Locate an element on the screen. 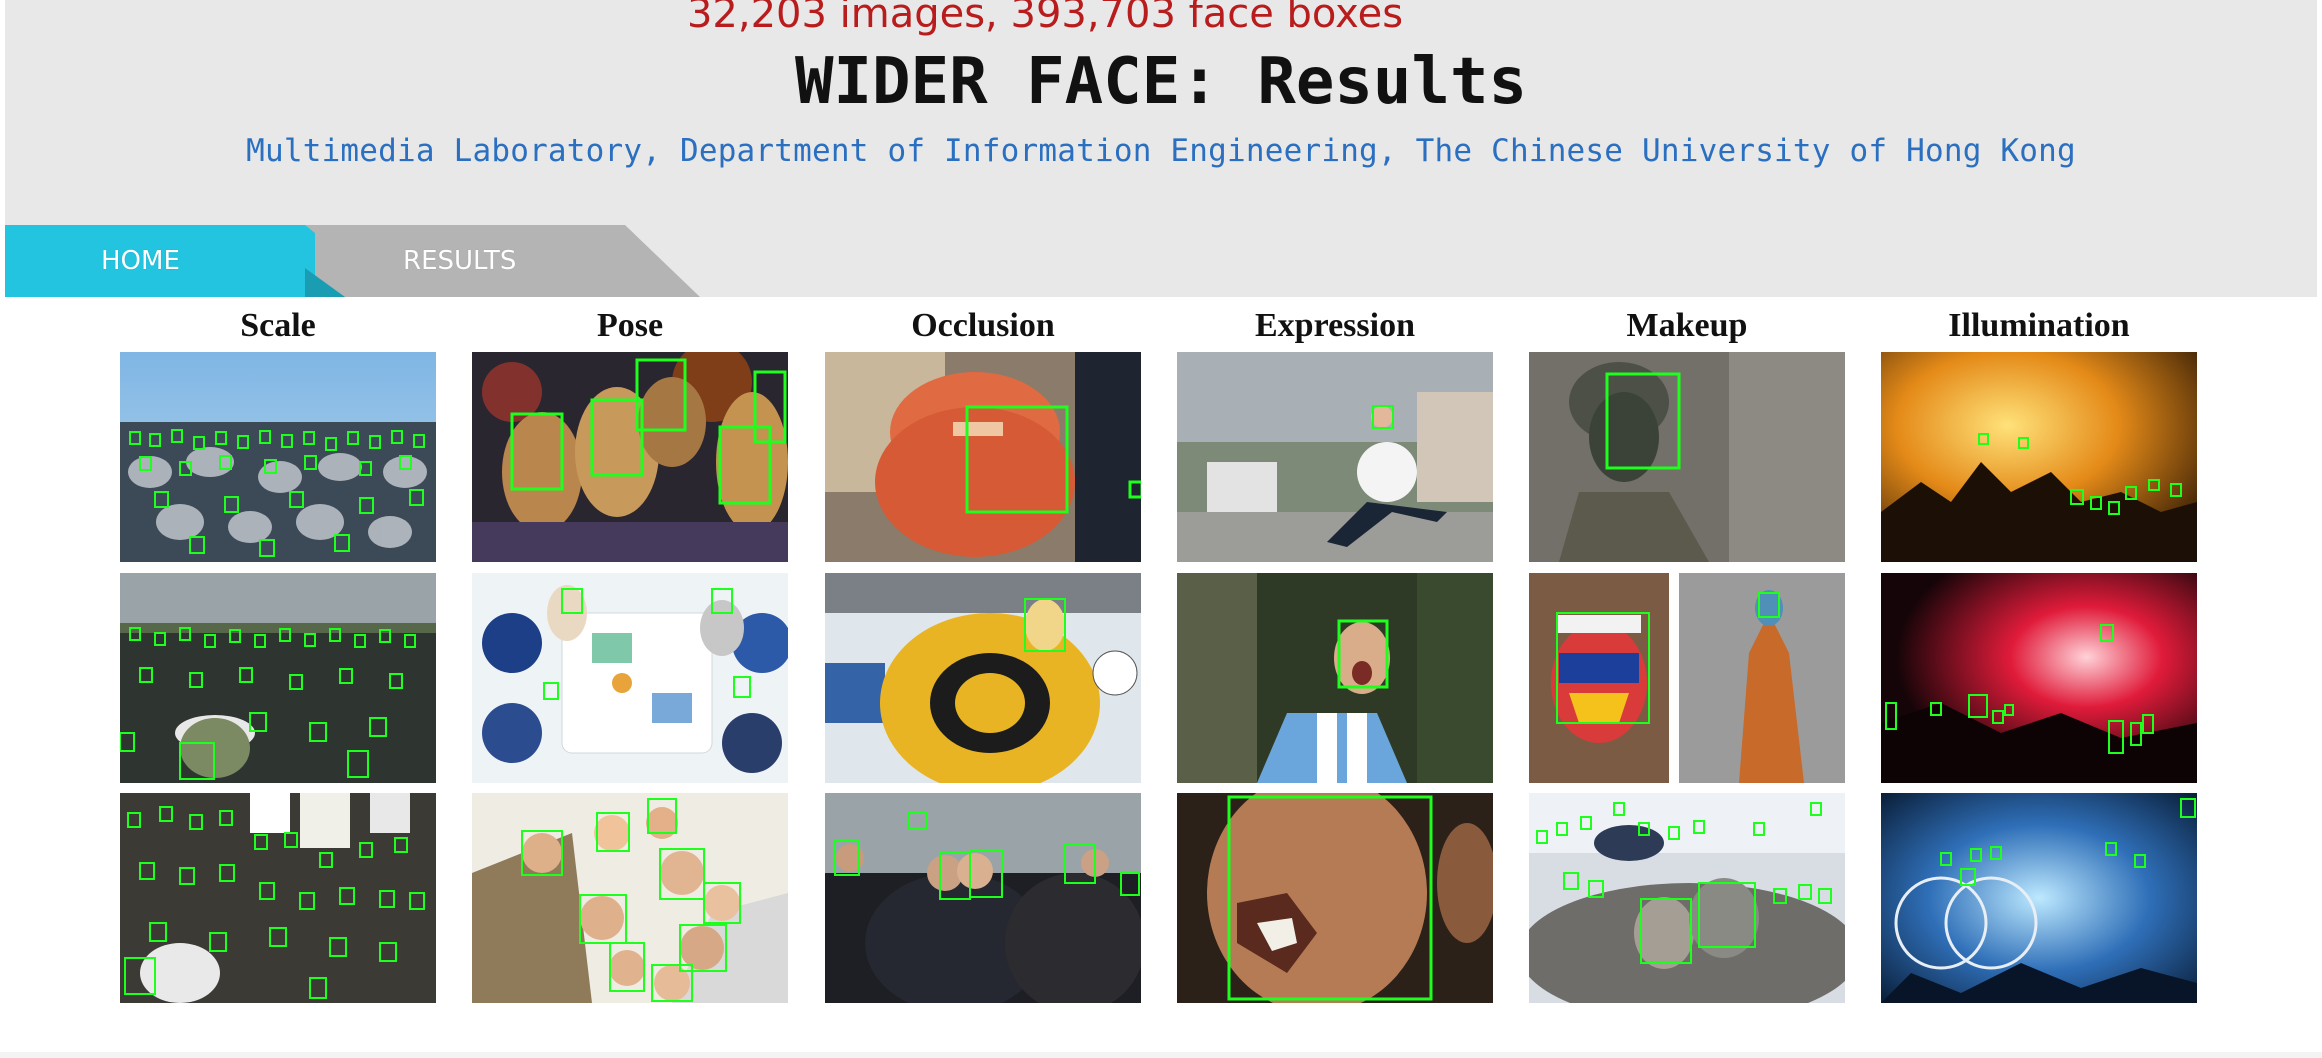 The image size is (2322, 1058). column-header-illumination: Illumination is located at coordinates (2039, 325).